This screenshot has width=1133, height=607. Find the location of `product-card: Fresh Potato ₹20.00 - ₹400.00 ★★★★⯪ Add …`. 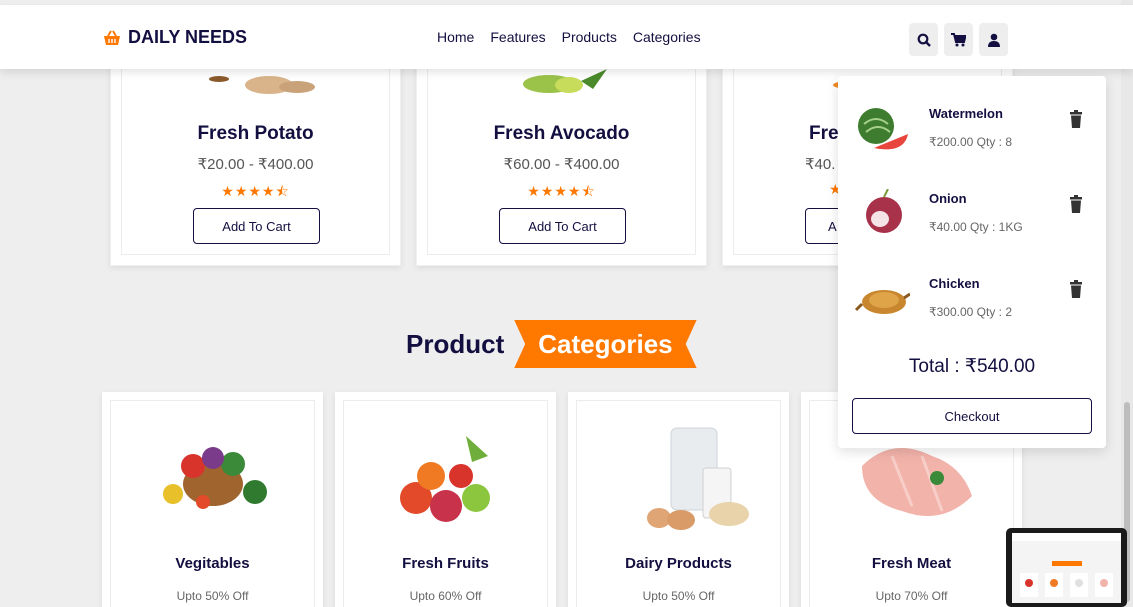

product-card: Fresh Potato ₹20.00 - ₹400.00 ★★★★⯪ Add … is located at coordinates (255, 153).